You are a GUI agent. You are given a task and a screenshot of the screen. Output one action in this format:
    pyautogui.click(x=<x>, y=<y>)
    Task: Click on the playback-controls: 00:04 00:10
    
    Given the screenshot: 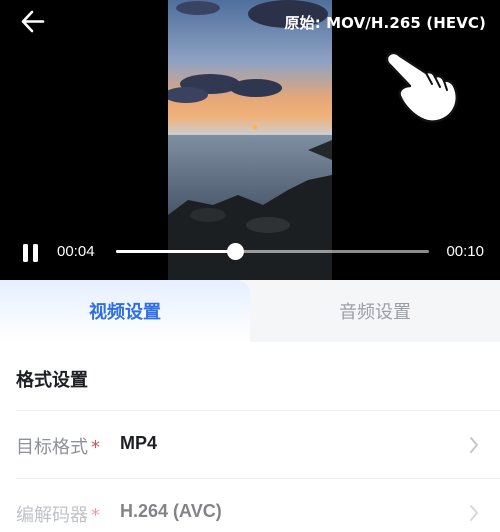 What is the action you would take?
    pyautogui.click(x=250, y=252)
    